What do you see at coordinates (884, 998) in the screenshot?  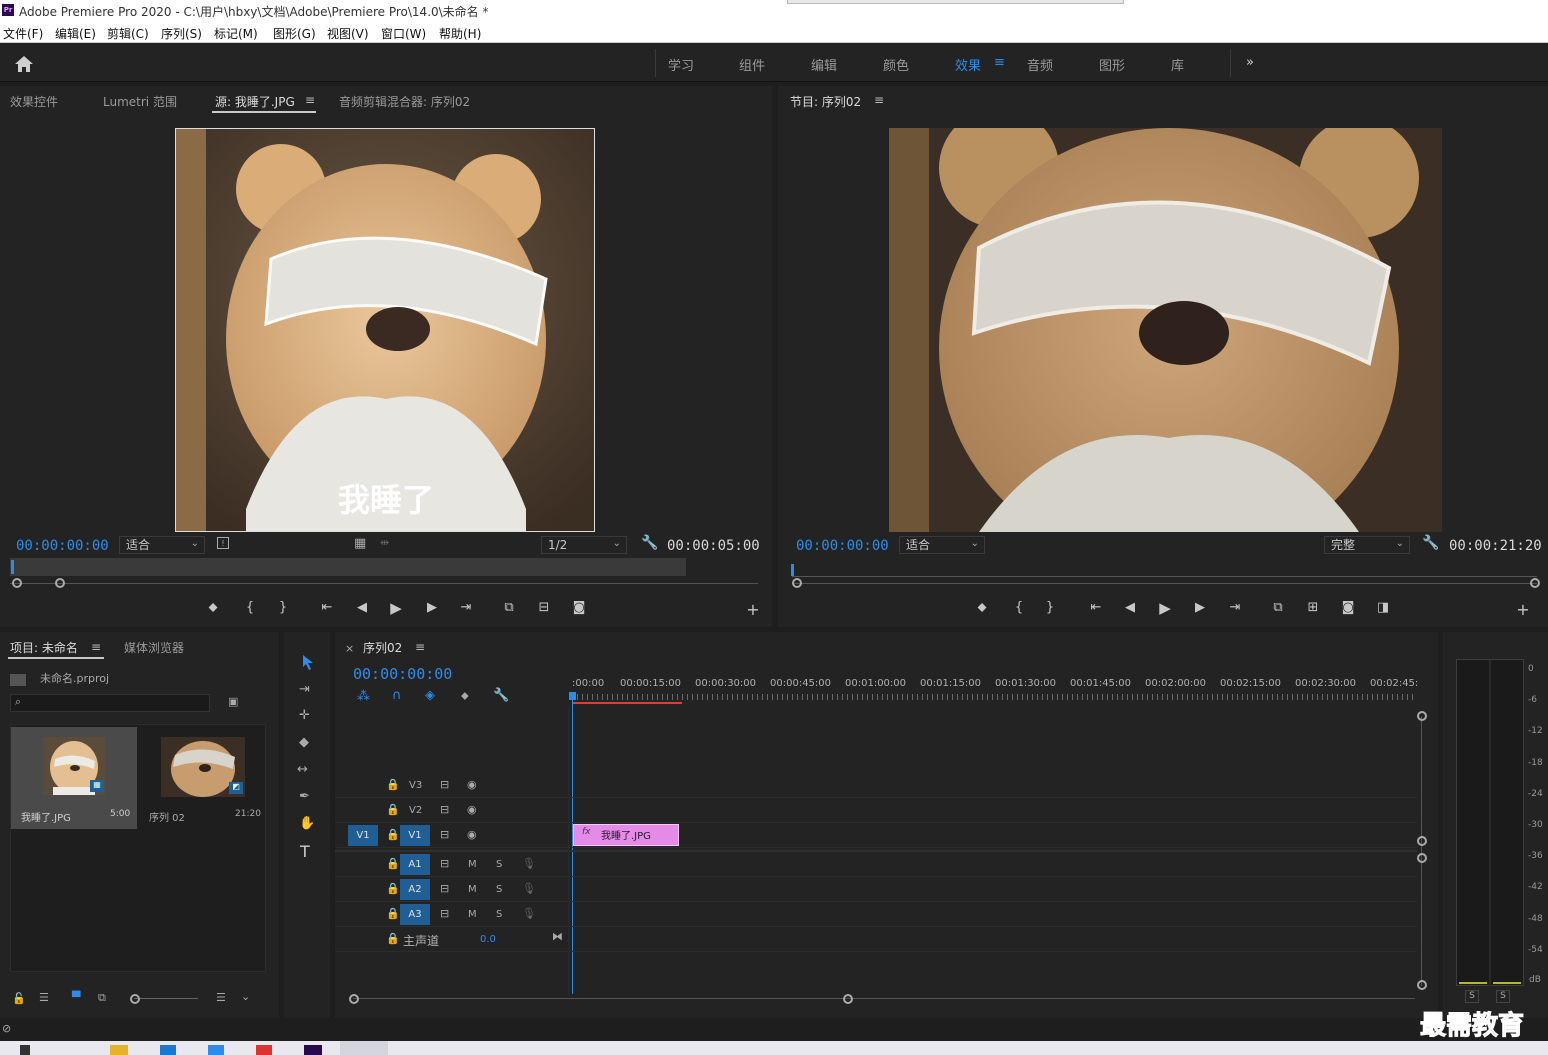 I see `horizontal-scrollbar` at bounding box center [884, 998].